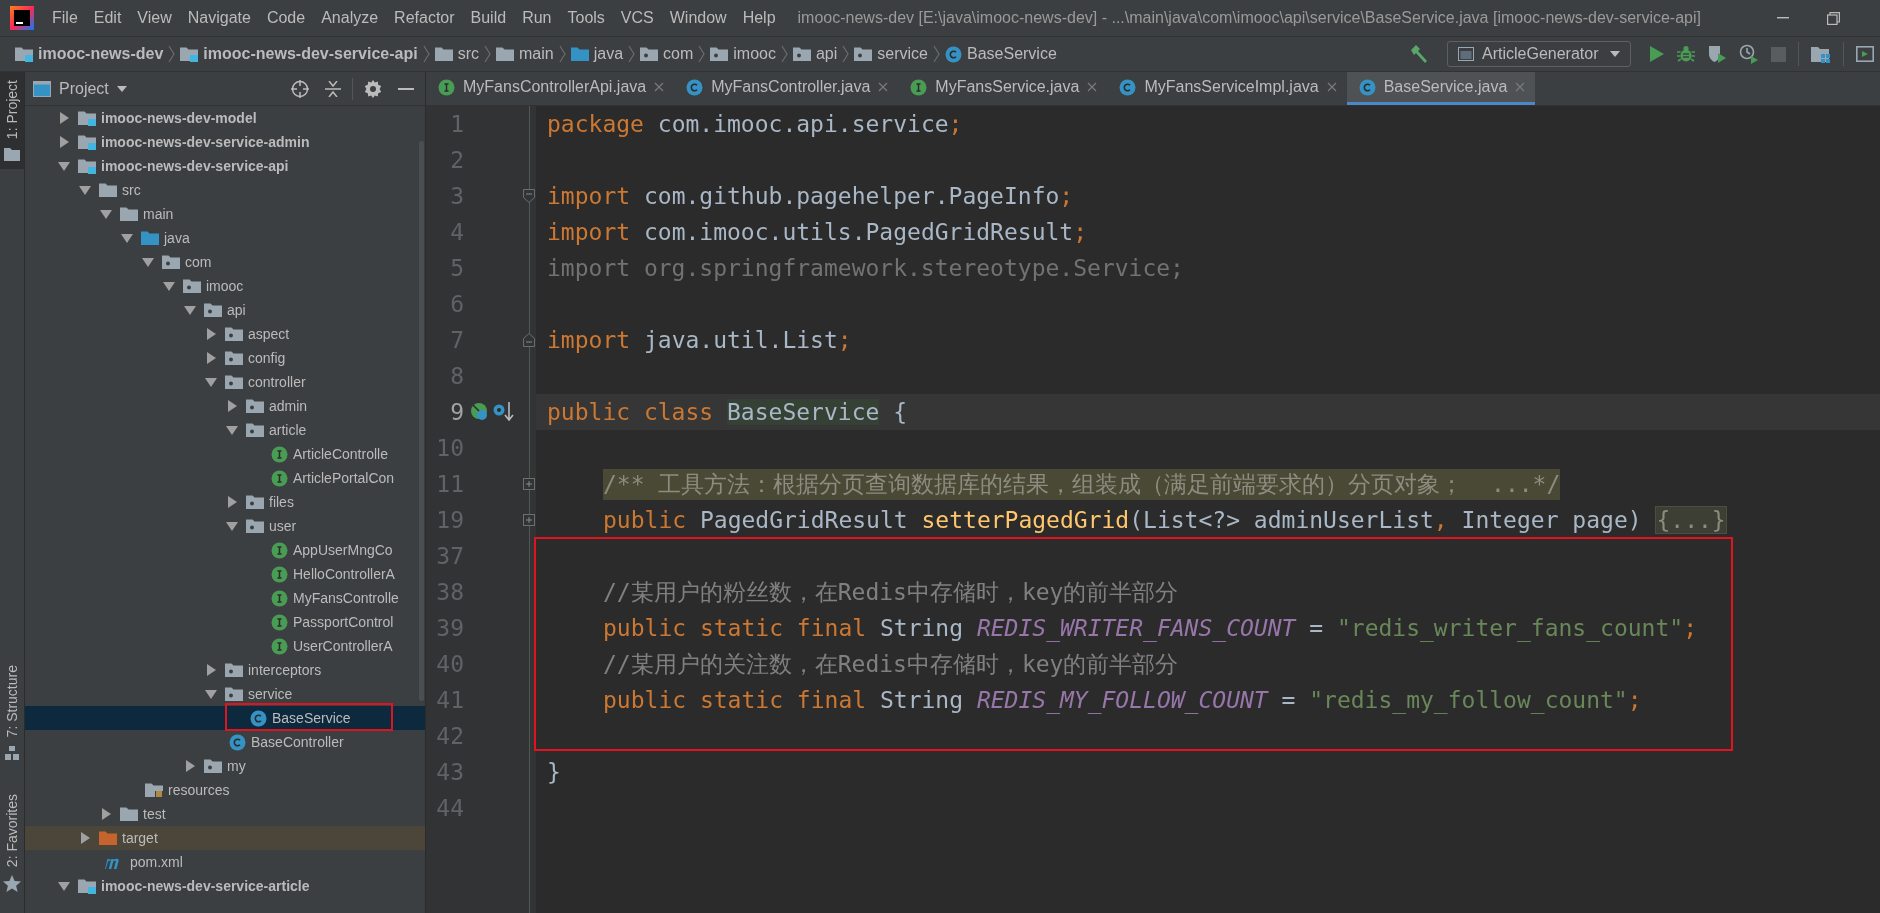  Describe the element at coordinates (1539, 54) in the screenshot. I see `run-configuration-dropdown: ArticleGenerator` at that location.